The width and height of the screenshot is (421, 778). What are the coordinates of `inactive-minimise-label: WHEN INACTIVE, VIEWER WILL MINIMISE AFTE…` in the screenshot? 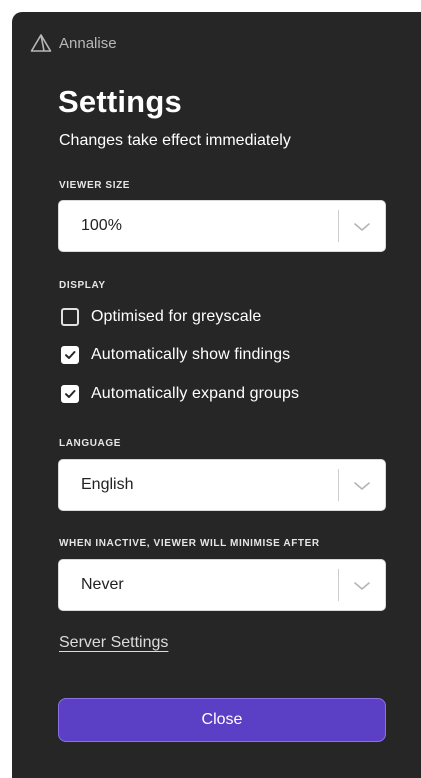 It's located at (189, 543).